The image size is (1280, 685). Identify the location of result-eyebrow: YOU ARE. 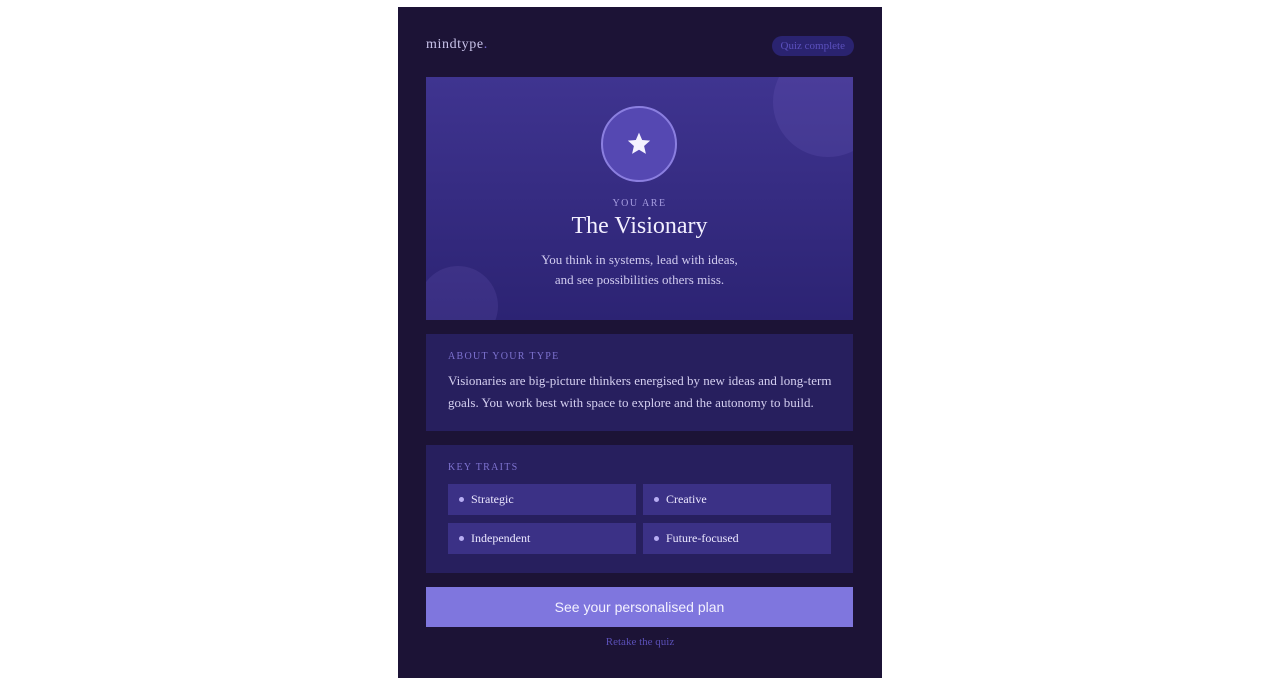
(639, 203).